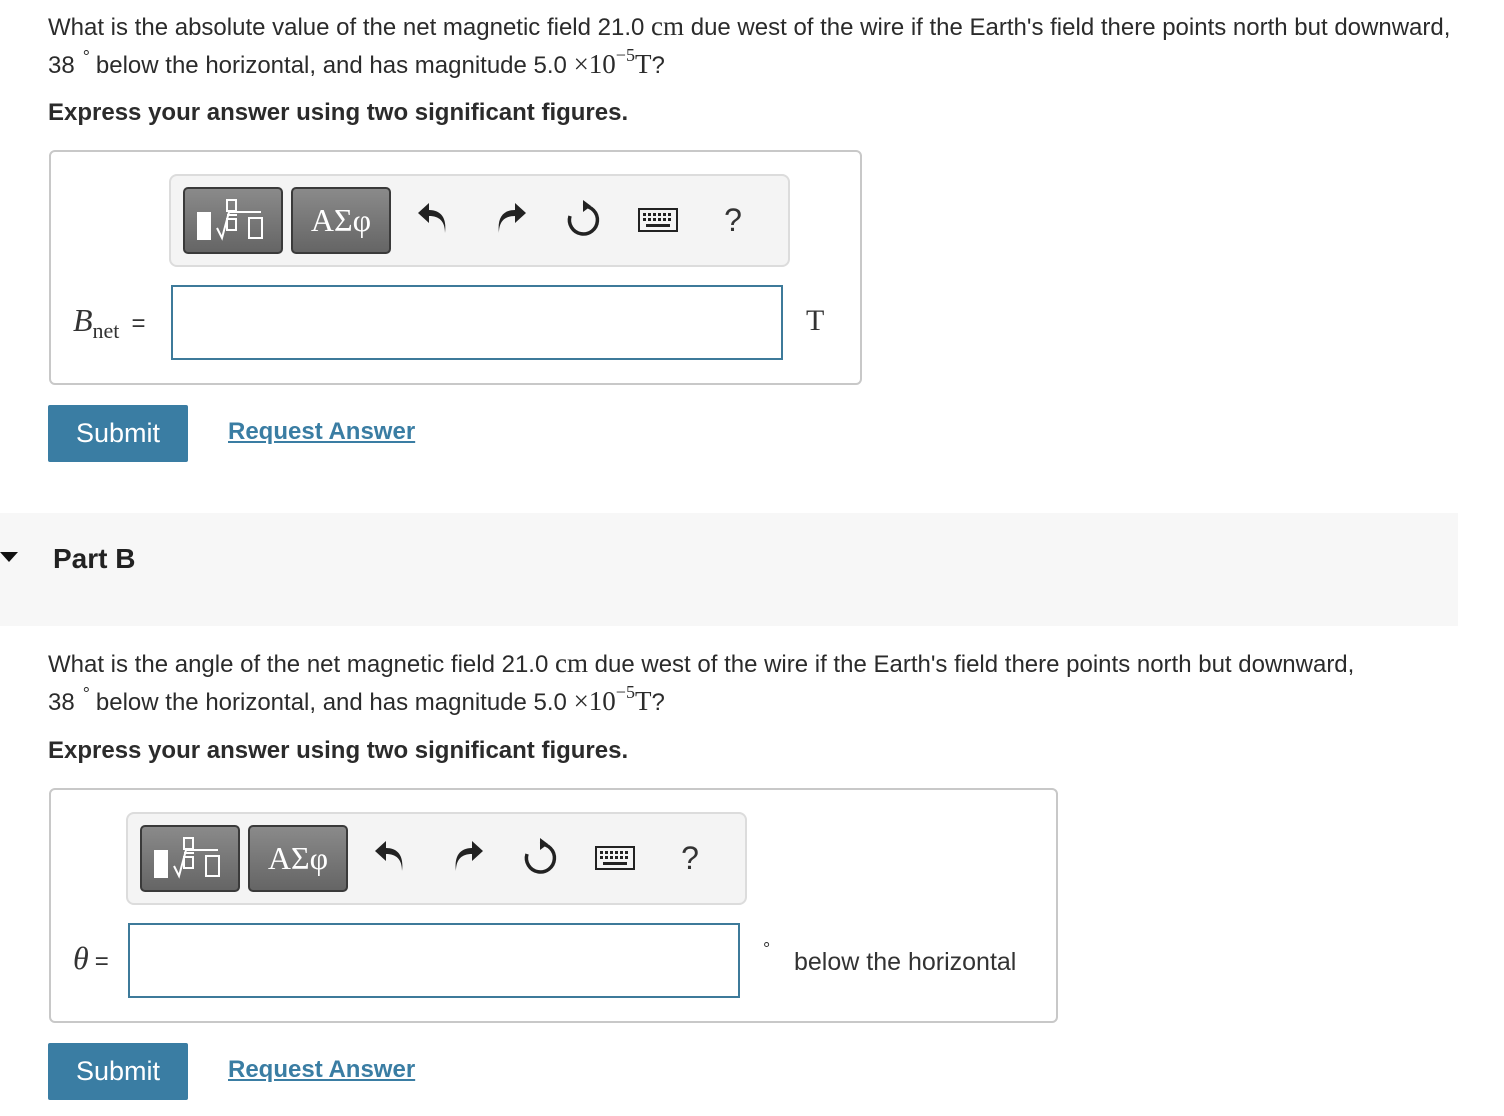 This screenshot has height=1116, width=1504. Describe the element at coordinates (729, 569) in the screenshot. I see `part-b-header` at that location.